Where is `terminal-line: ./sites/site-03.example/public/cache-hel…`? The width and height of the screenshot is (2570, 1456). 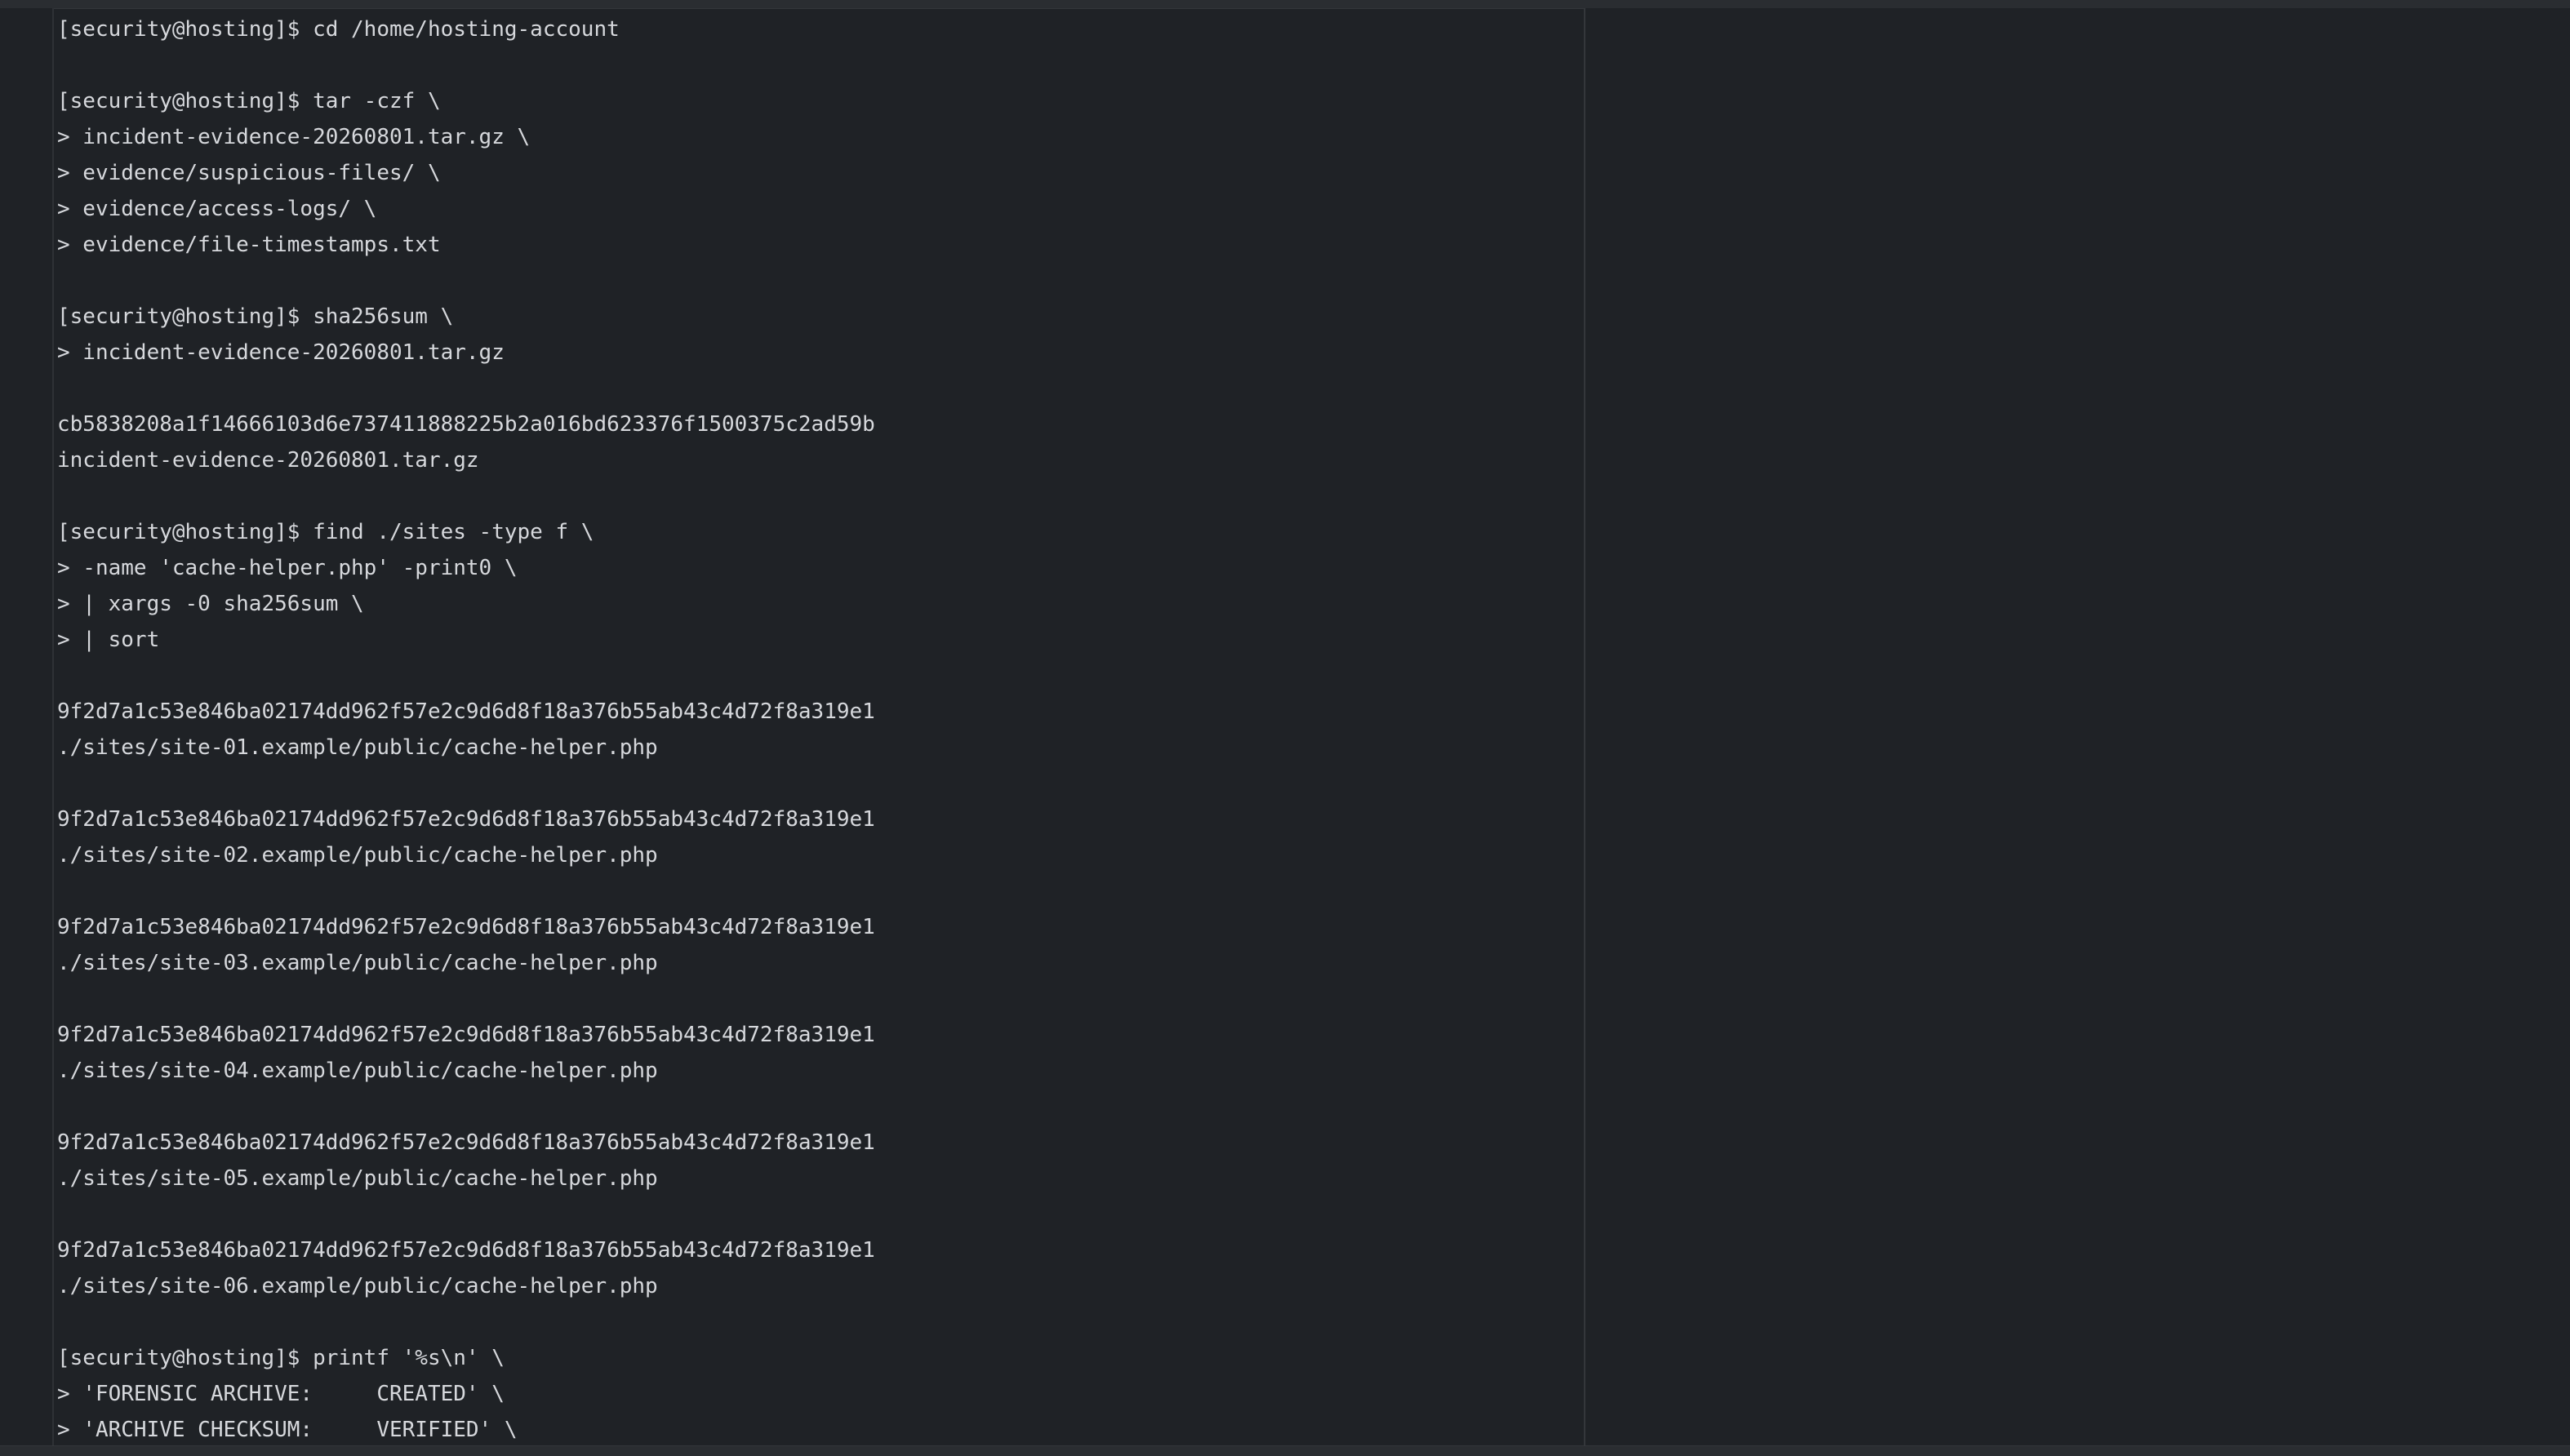
terminal-line: ./sites/site-03.example/public/cache-hel… is located at coordinates (357, 963).